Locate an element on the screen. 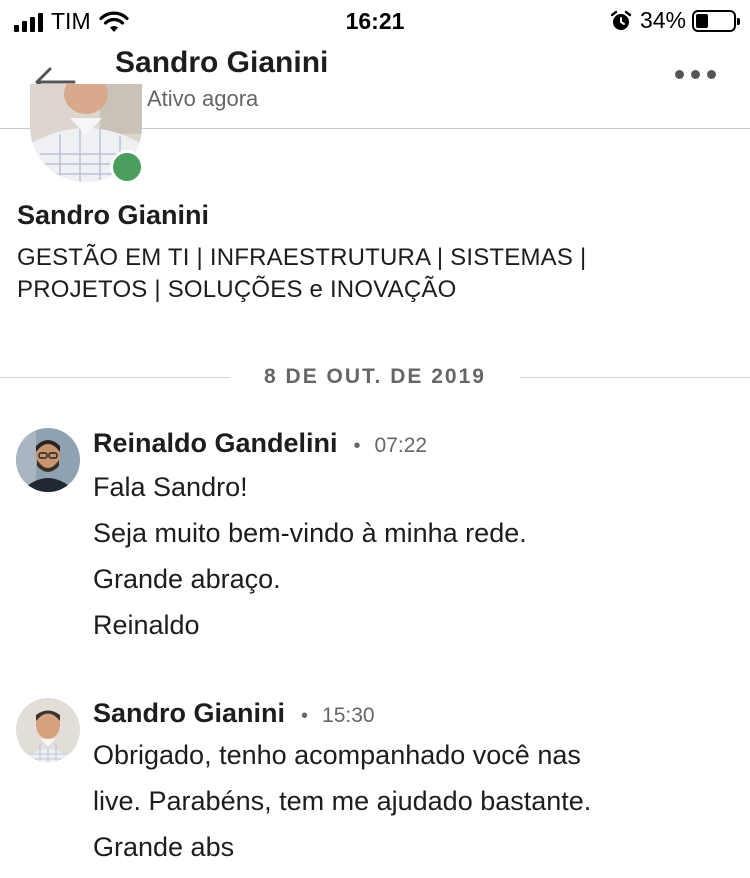 Image resolution: width=750 pixels, height=878 pixels. battery-fill is located at coordinates (702, 20).